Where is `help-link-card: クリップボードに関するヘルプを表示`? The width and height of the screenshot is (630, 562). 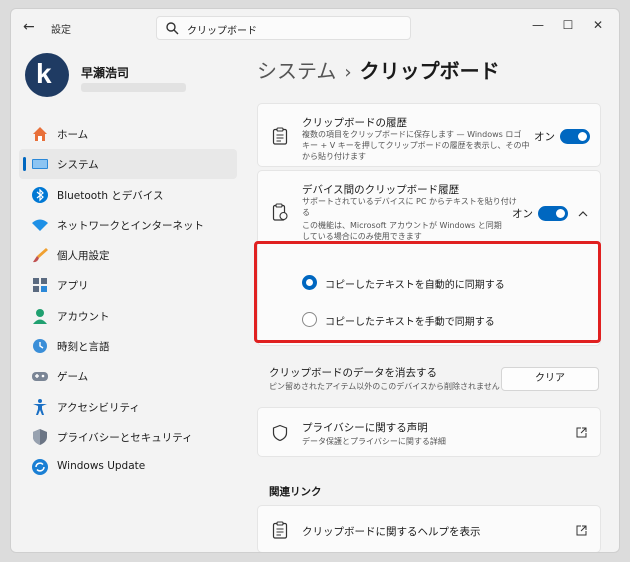
help-link-card: クリップボードに関するヘルプを表示 is located at coordinates (429, 528).